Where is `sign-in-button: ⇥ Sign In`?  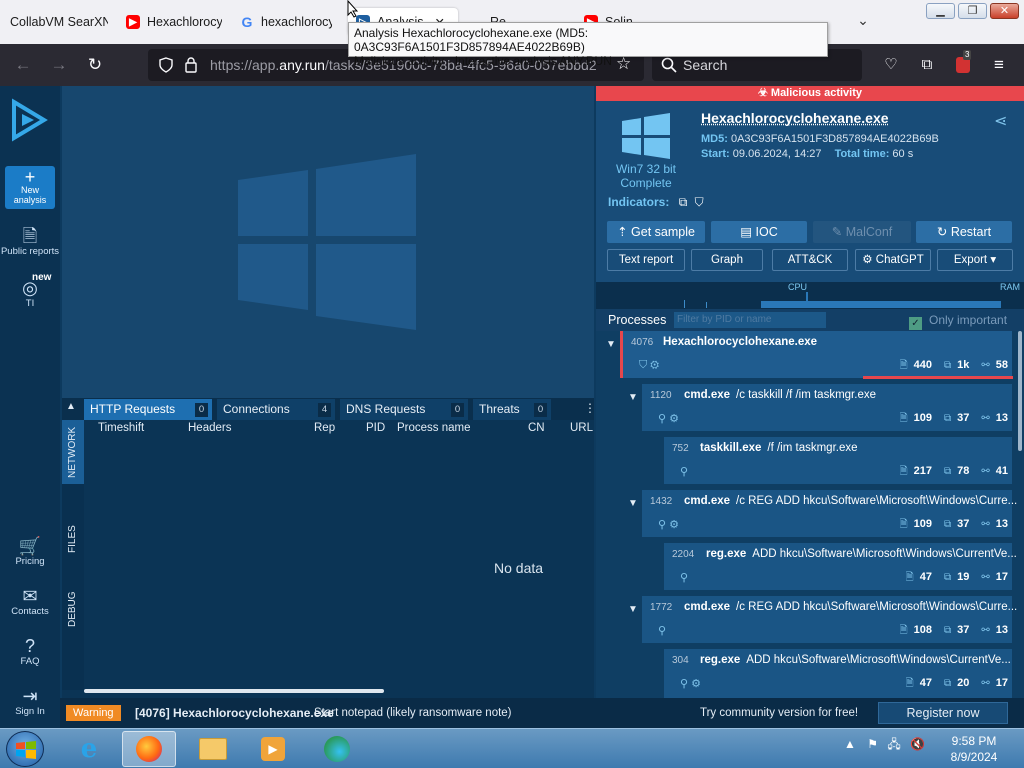
sign-in-button: ⇥ Sign In is located at coordinates (30, 701).